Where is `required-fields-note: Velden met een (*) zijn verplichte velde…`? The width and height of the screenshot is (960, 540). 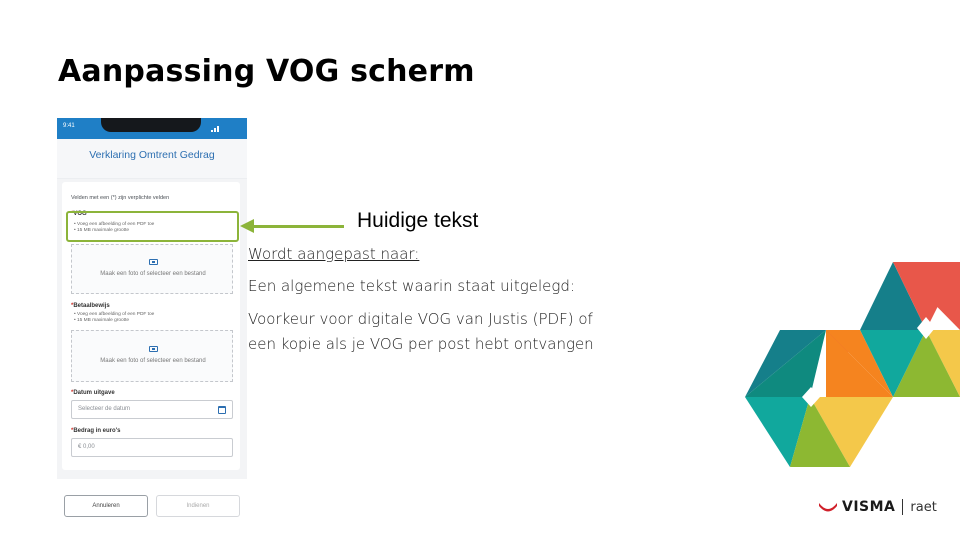 required-fields-note: Velden met een (*) zijn verplichte velde… is located at coordinates (120, 198).